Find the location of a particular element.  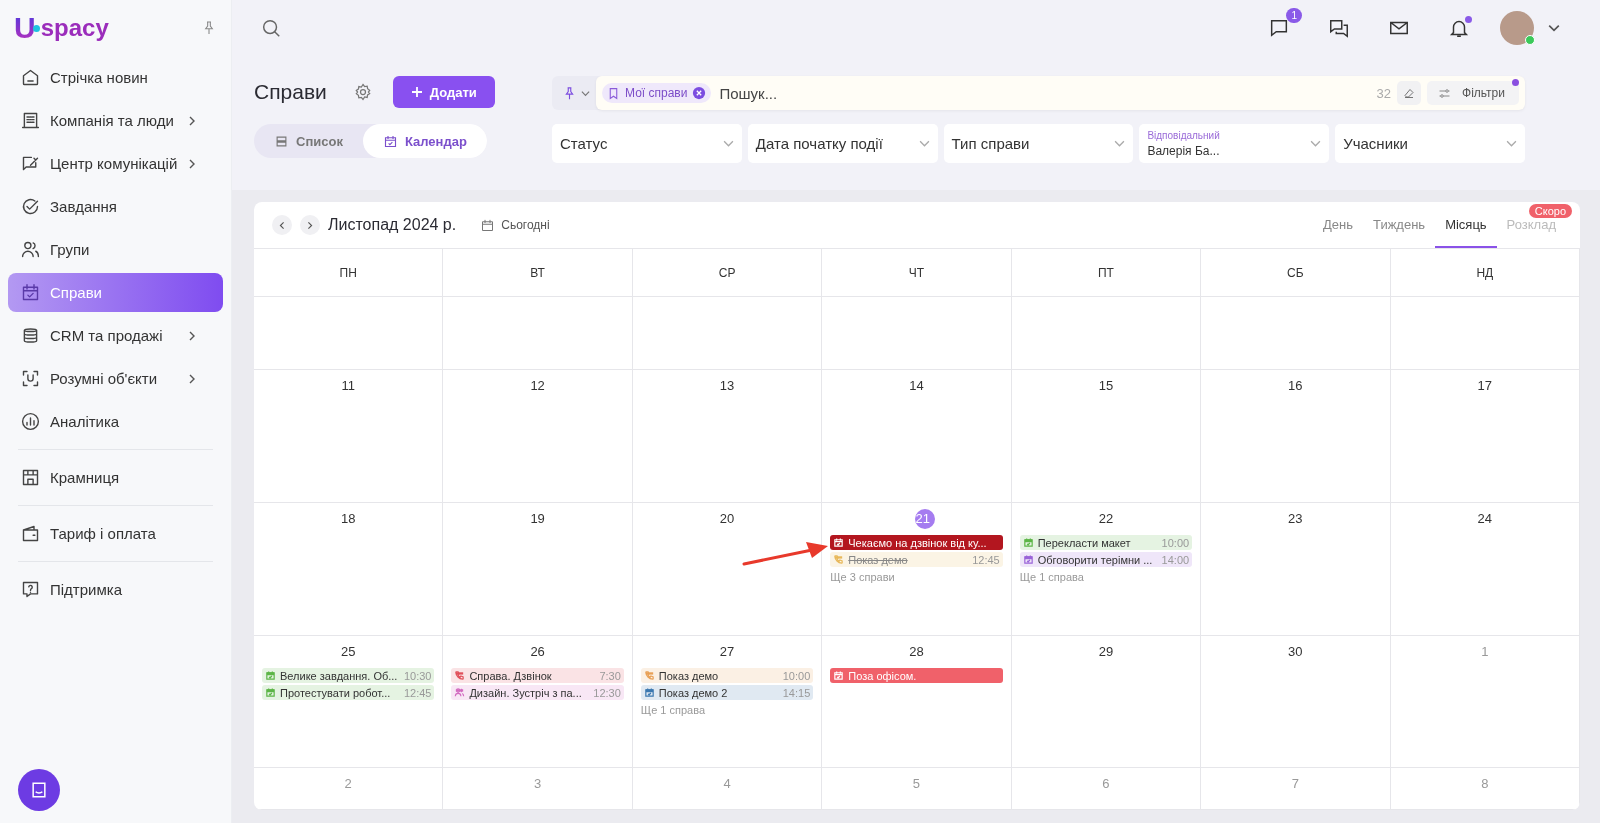

event-chip: Справа. Дзвінок 7:30 is located at coordinates (537, 675).